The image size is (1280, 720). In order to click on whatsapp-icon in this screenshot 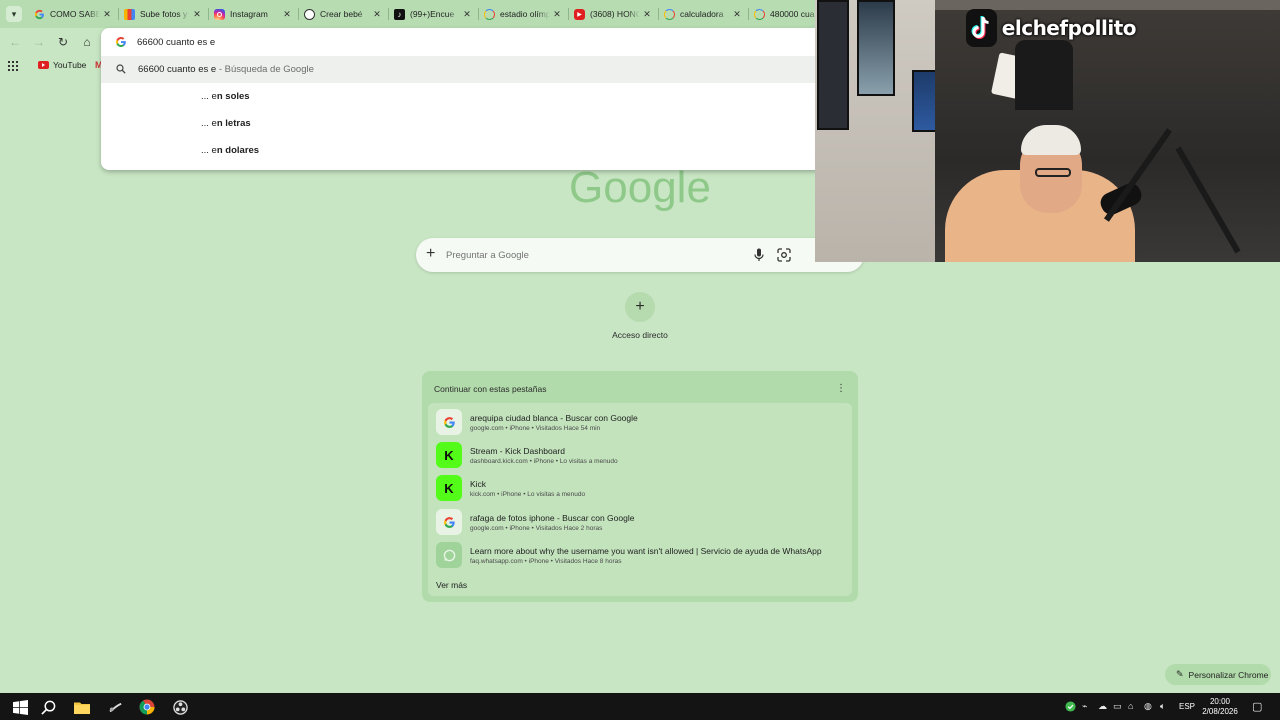, I will do `click(449, 555)`.